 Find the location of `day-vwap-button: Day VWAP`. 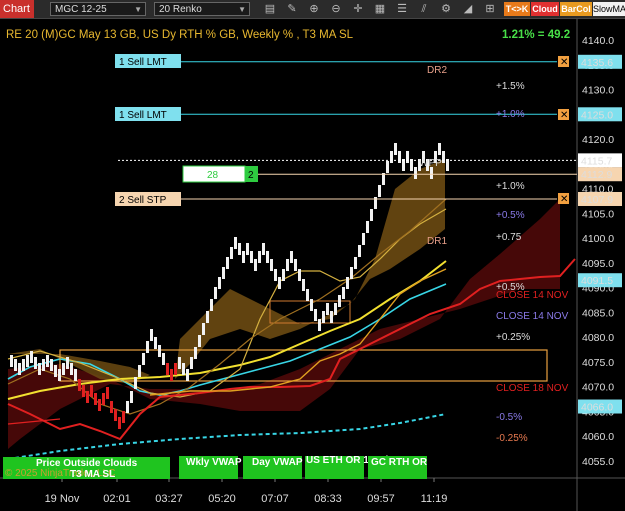

day-vwap-button: Day VWAP is located at coordinates (273, 467).